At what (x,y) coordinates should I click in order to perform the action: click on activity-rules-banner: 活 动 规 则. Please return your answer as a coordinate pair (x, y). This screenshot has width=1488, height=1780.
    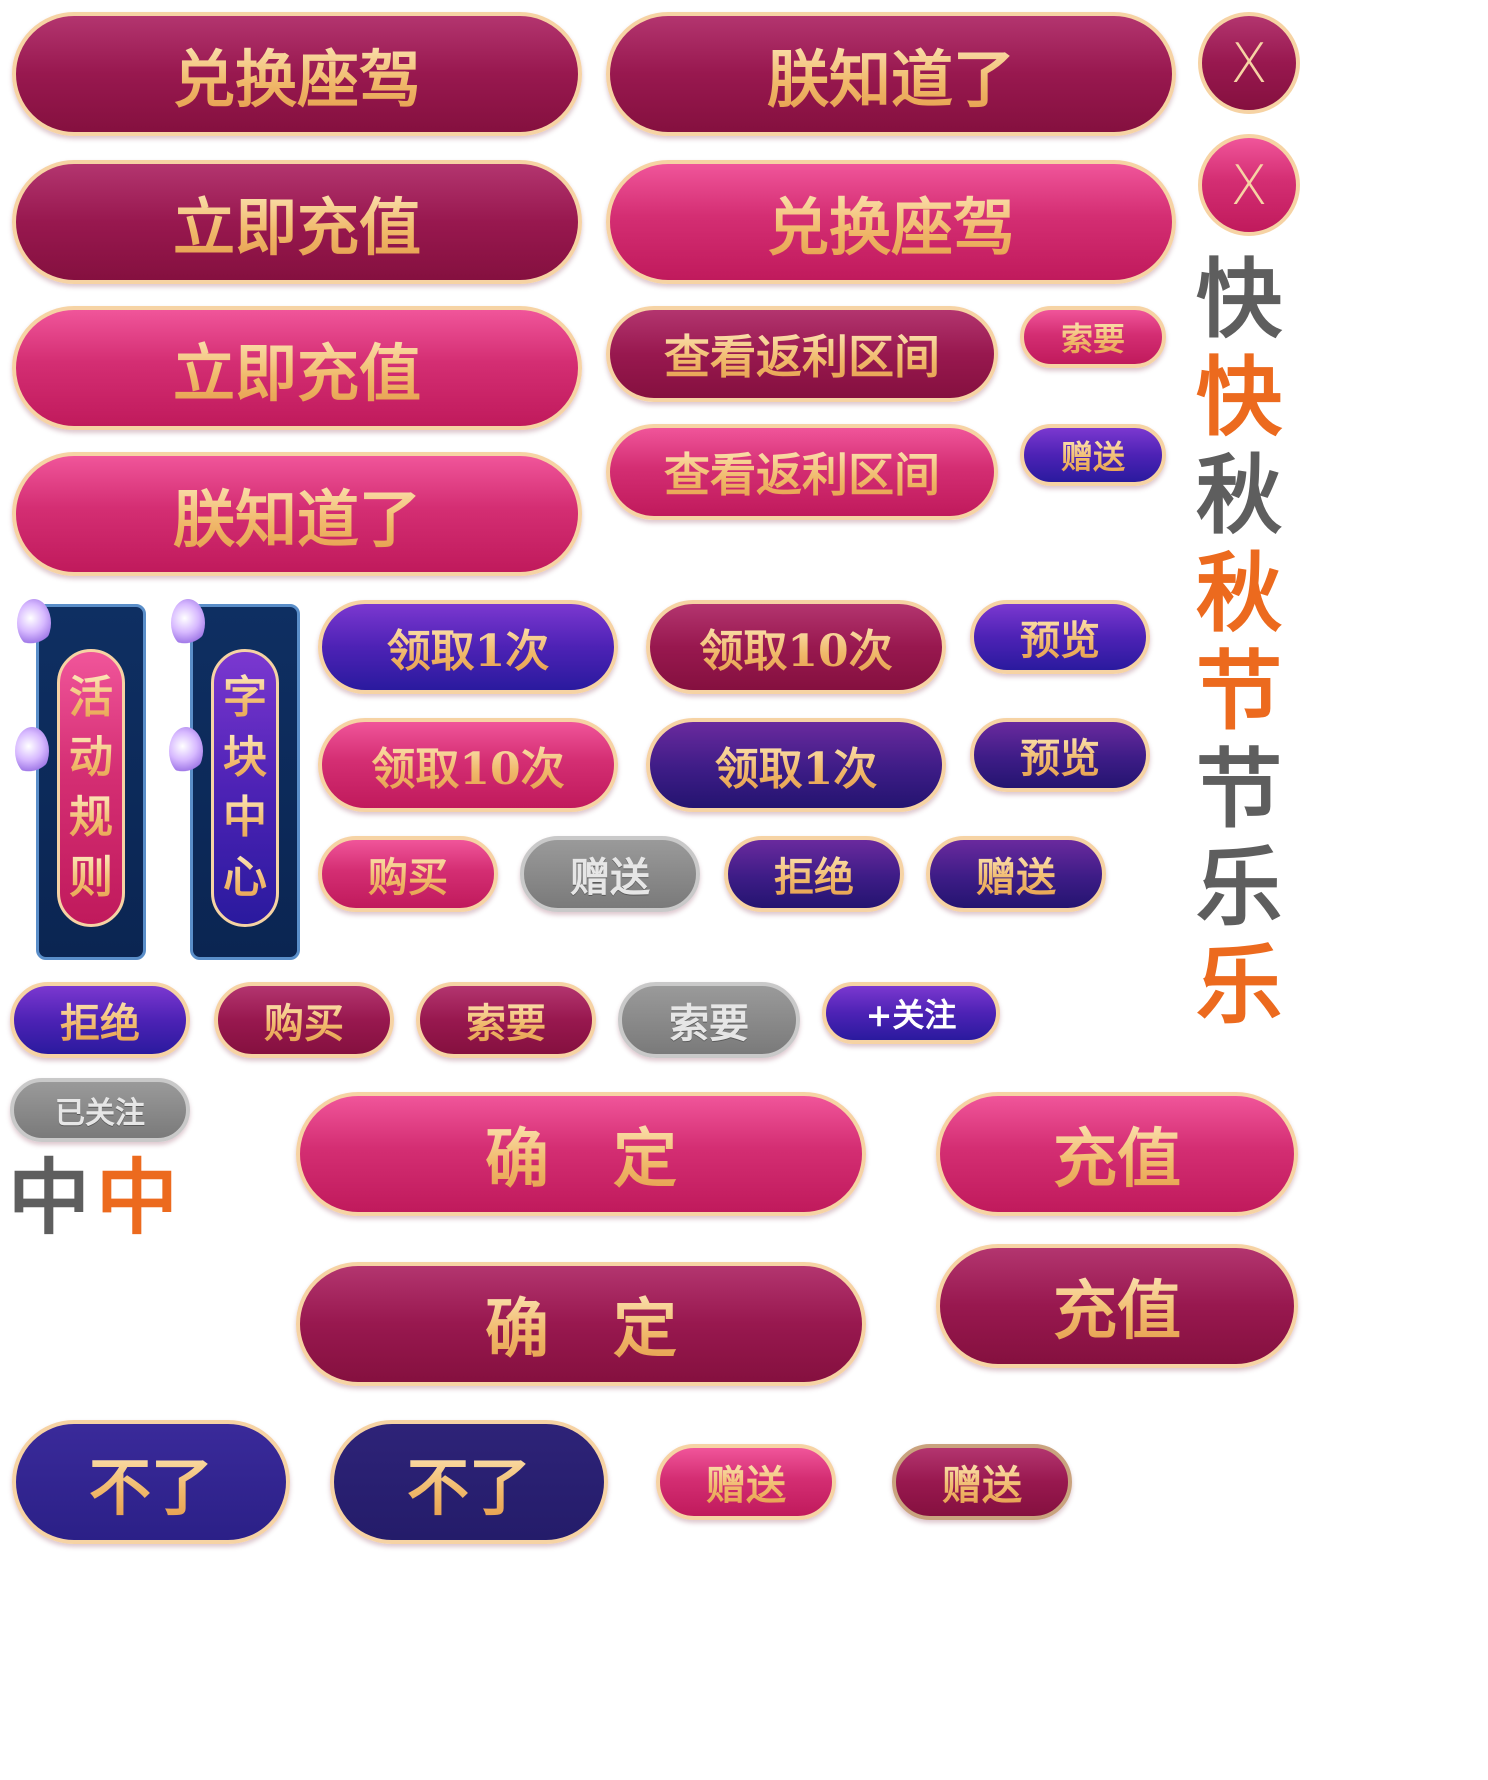
    Looking at the image, I should click on (80, 779).